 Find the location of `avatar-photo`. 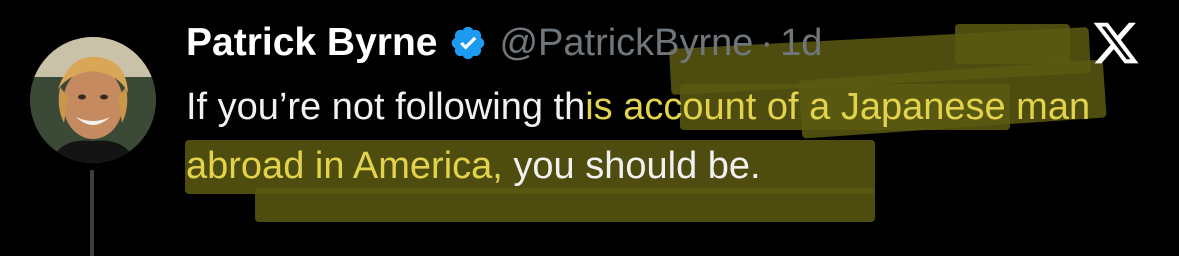

avatar-photo is located at coordinates (93, 100).